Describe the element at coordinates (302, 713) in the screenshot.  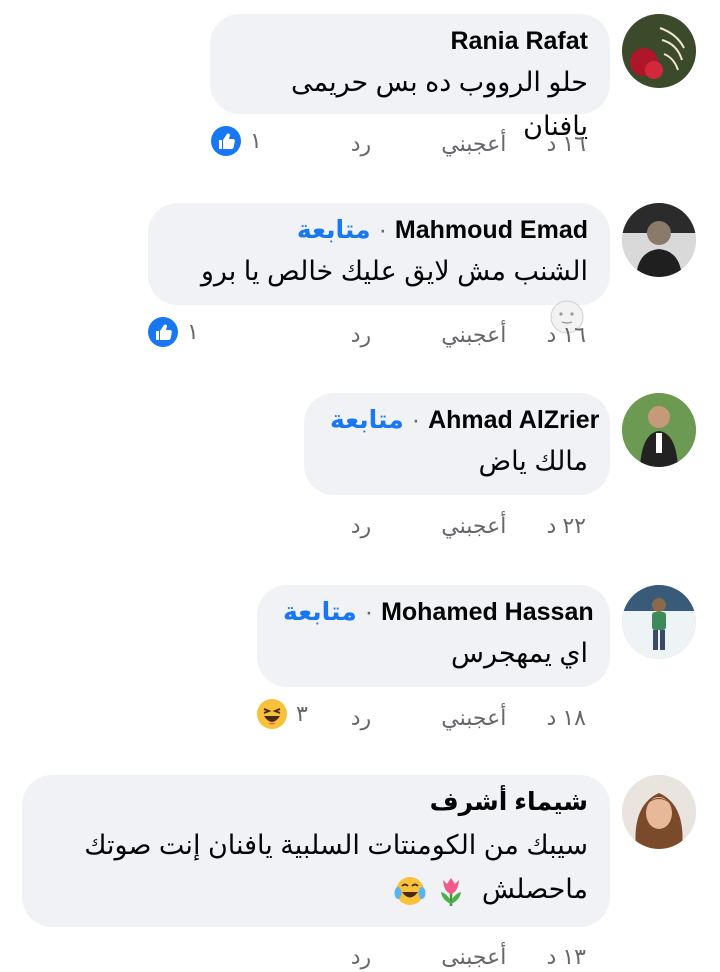
I see `reaction-count: ٣` at that location.